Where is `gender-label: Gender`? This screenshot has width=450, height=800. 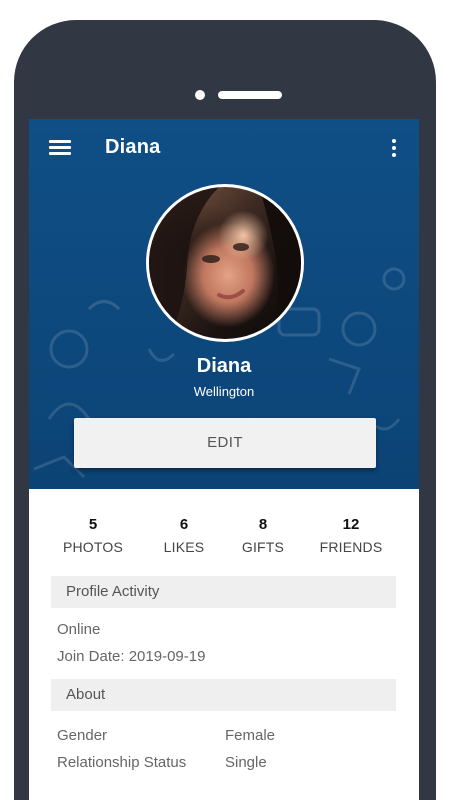
gender-label: Gender is located at coordinates (82, 735).